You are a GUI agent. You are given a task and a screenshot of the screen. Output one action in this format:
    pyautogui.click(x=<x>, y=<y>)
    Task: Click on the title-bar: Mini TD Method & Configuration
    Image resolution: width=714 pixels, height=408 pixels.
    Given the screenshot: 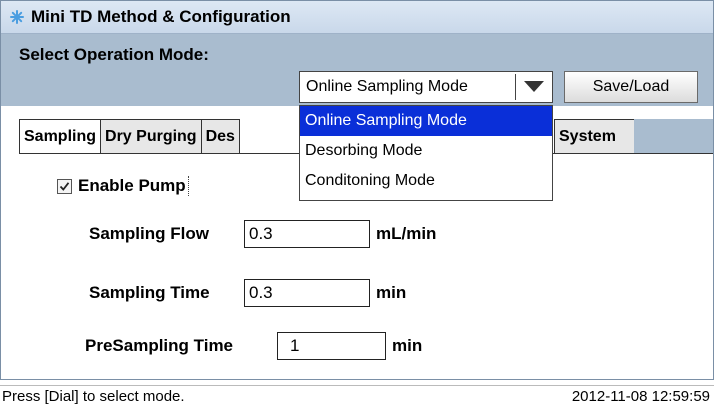 What is the action you would take?
    pyautogui.click(x=357, y=17)
    